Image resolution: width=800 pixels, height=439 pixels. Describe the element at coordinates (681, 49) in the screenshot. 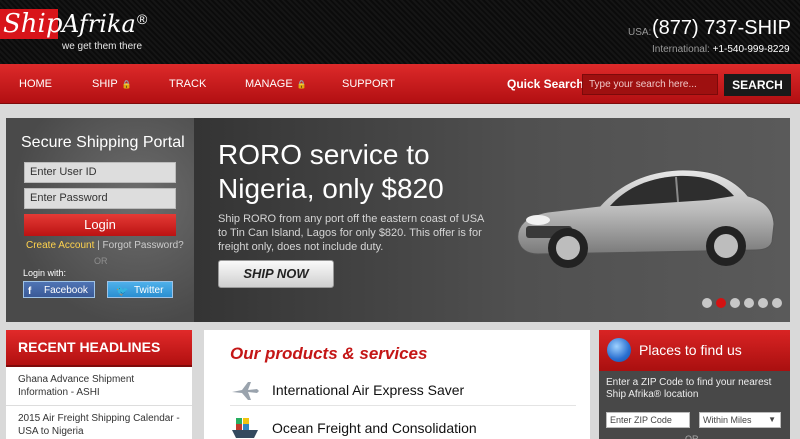

I see `intl-phone-label: International:` at that location.